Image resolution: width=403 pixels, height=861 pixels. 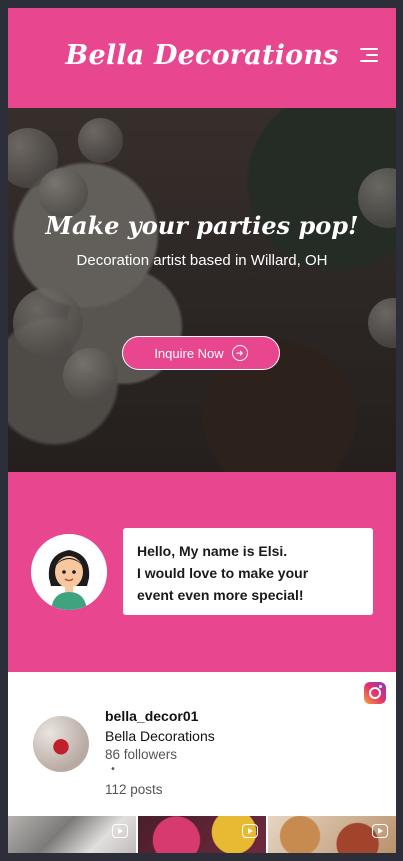 I want to click on instagram-posts-count: 112 posts, so click(x=134, y=789).